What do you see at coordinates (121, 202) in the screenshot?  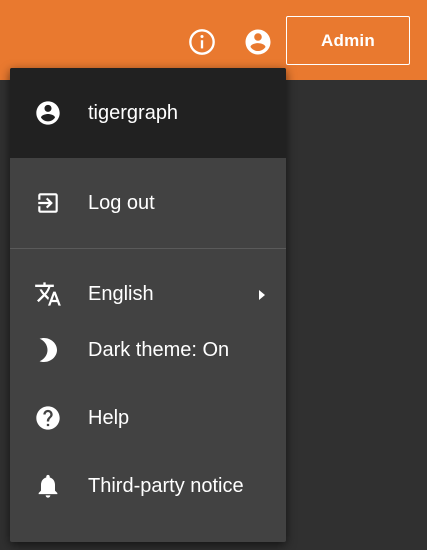 I see `logout-label: Log out` at bounding box center [121, 202].